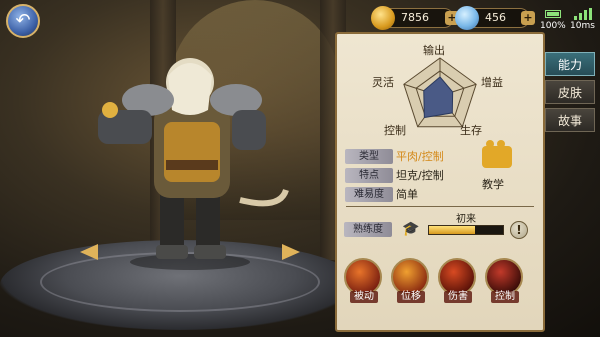 Image resolution: width=600 pixels, height=337 pixels. I want to click on mastery-info-button: !, so click(519, 230).